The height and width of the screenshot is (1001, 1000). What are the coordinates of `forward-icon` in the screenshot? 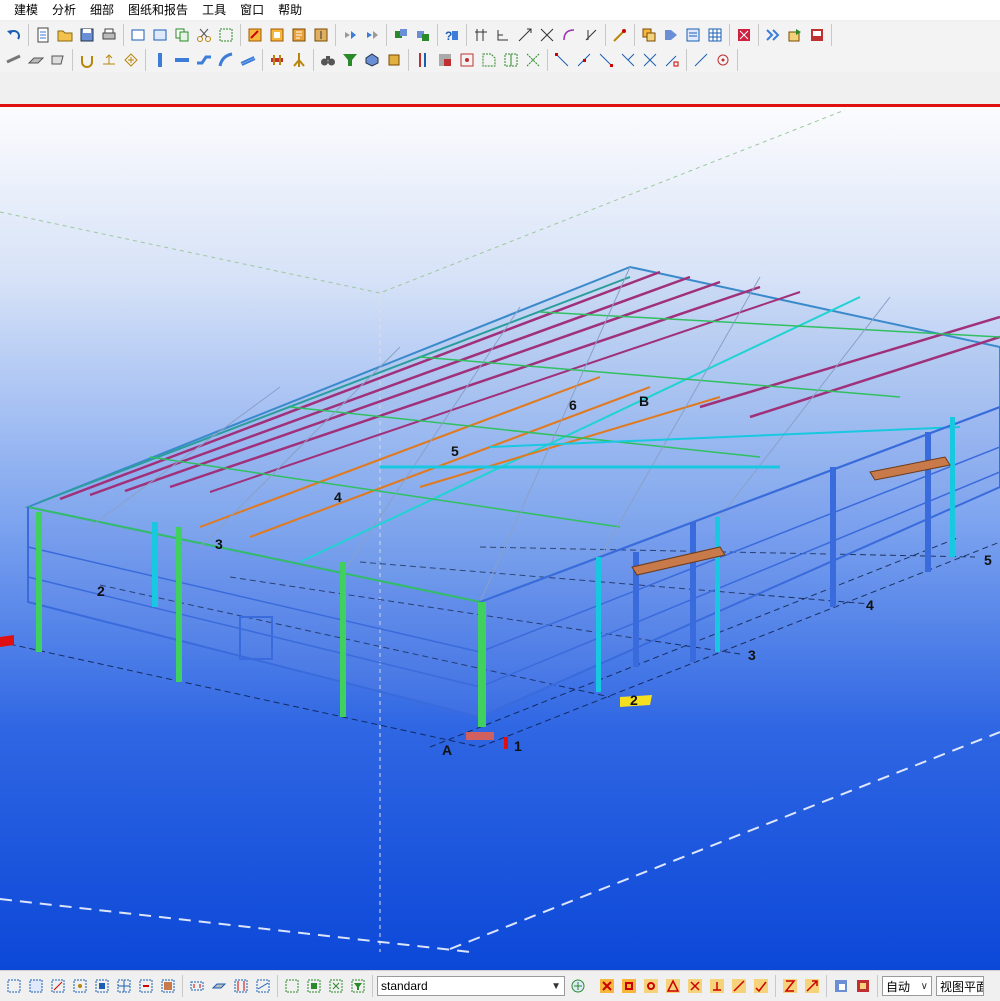 It's located at (773, 35).